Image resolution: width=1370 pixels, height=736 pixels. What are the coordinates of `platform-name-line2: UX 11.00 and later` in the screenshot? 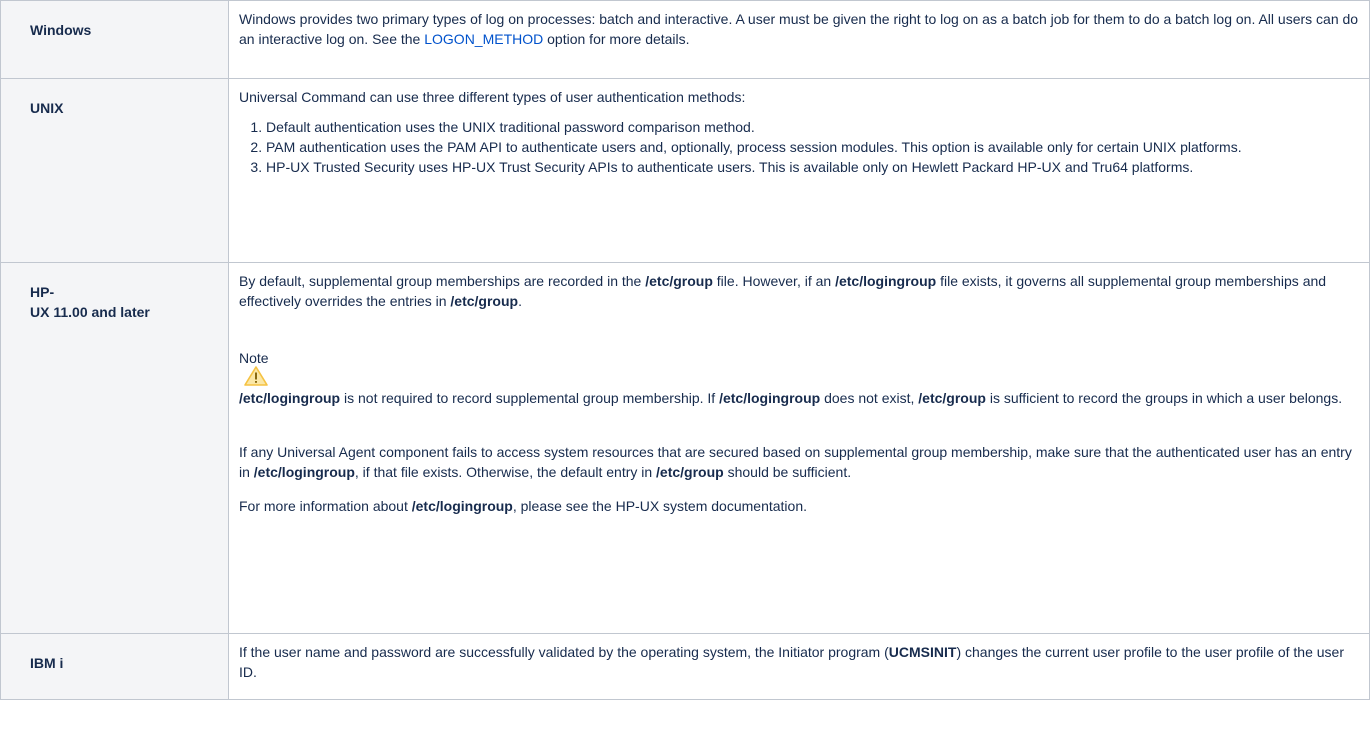 It's located at (90, 312).